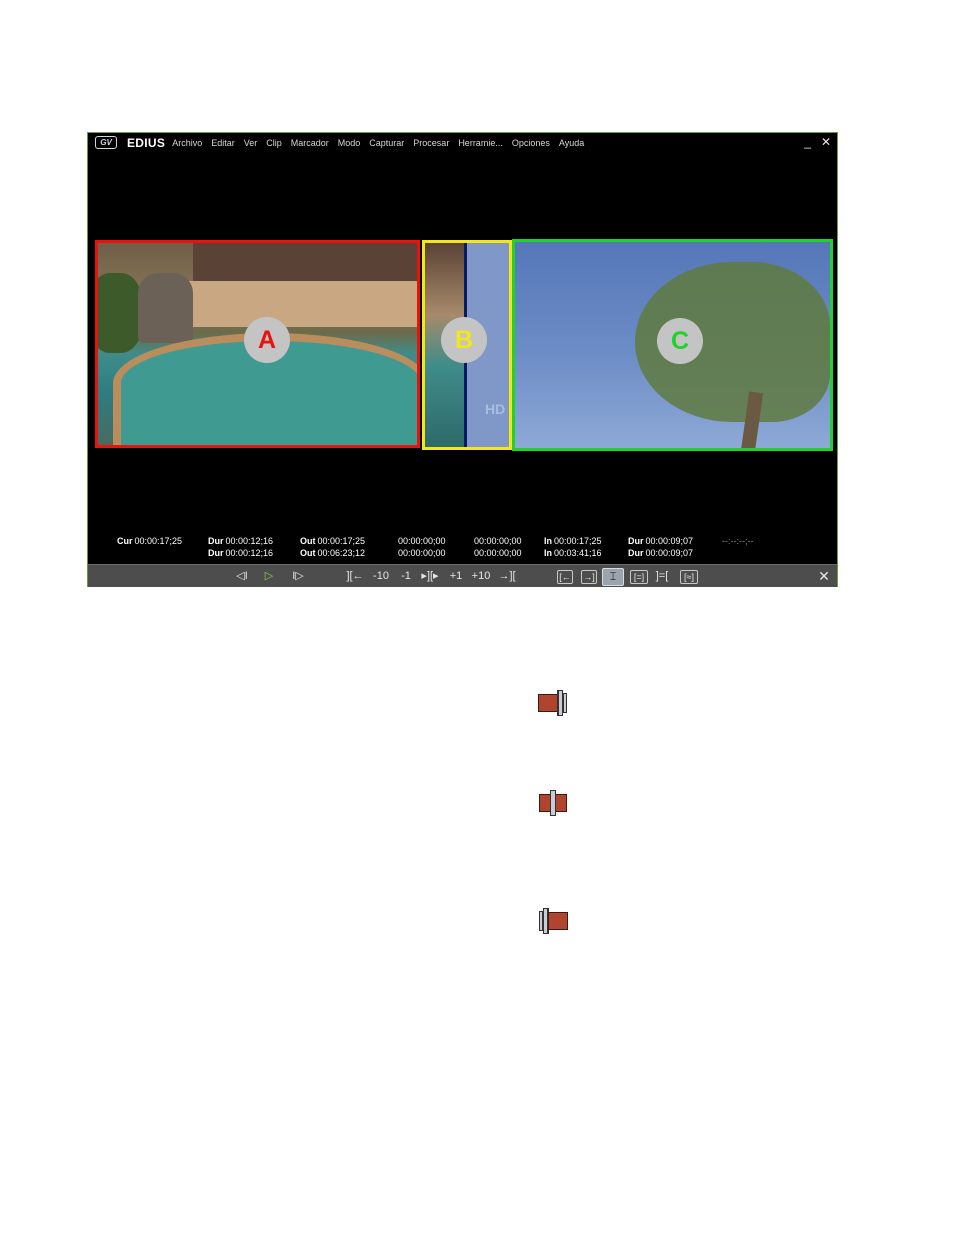  Describe the element at coordinates (456, 576) in the screenshot. I see `plus-1-button: +1` at that location.